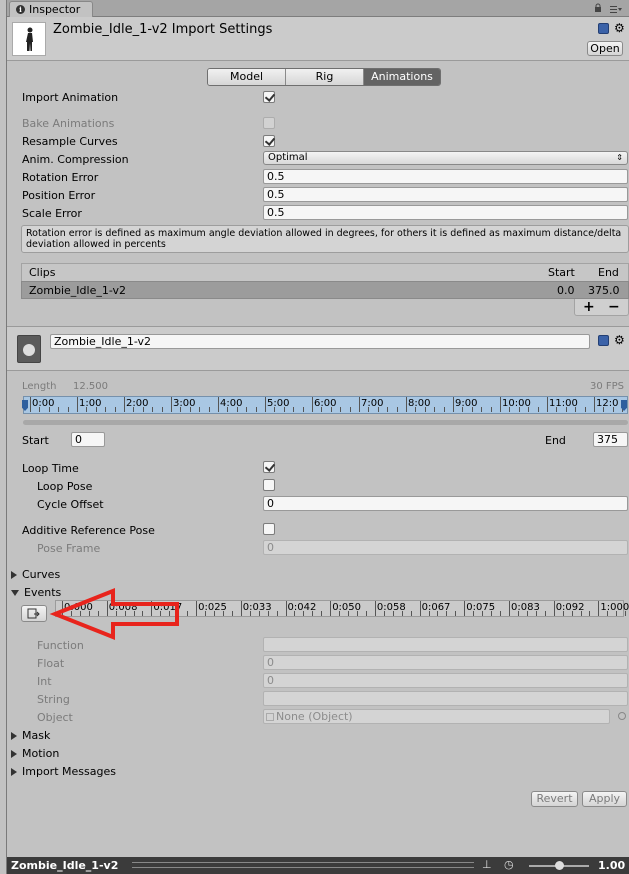  I want to click on timeline-tick-label: 12:0, so click(607, 403).